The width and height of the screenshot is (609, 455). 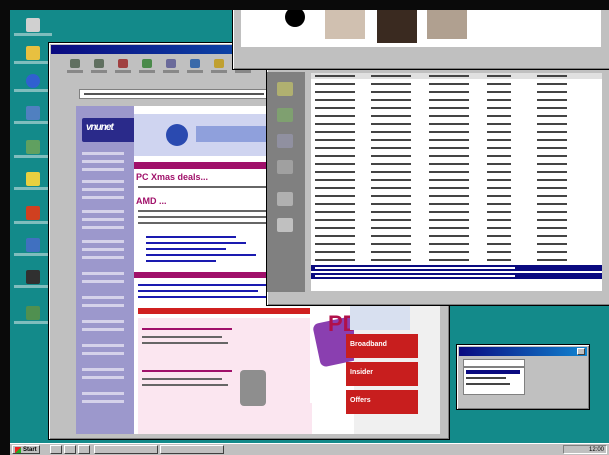 What do you see at coordinates (33, 250) in the screenshot?
I see `setup-icon` at bounding box center [33, 250].